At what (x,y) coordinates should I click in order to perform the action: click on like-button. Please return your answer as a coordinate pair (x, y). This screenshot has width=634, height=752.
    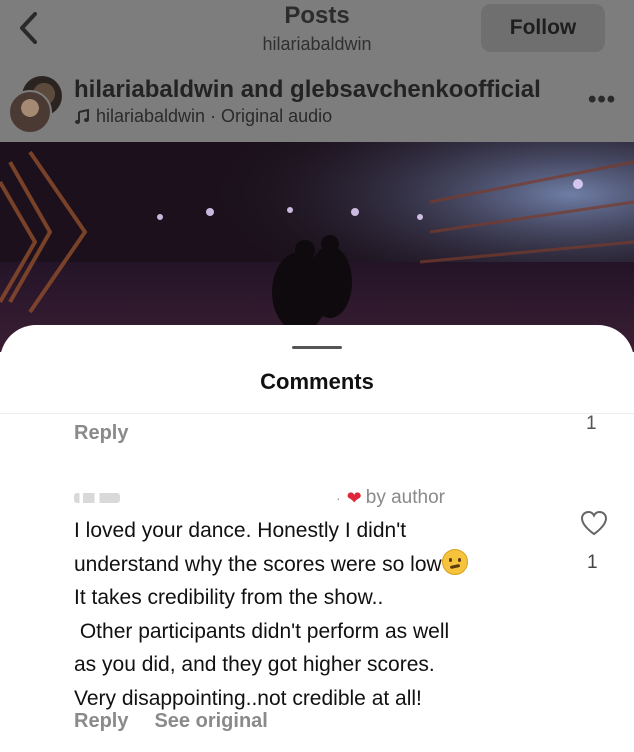
    Looking at the image, I should click on (594, 523).